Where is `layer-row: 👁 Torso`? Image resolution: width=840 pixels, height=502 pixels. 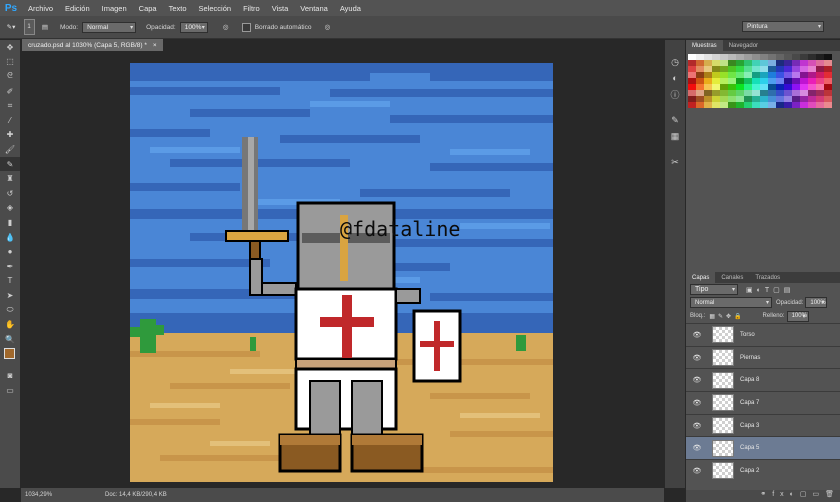
layer-row: 👁 Torso is located at coordinates (763, 334).